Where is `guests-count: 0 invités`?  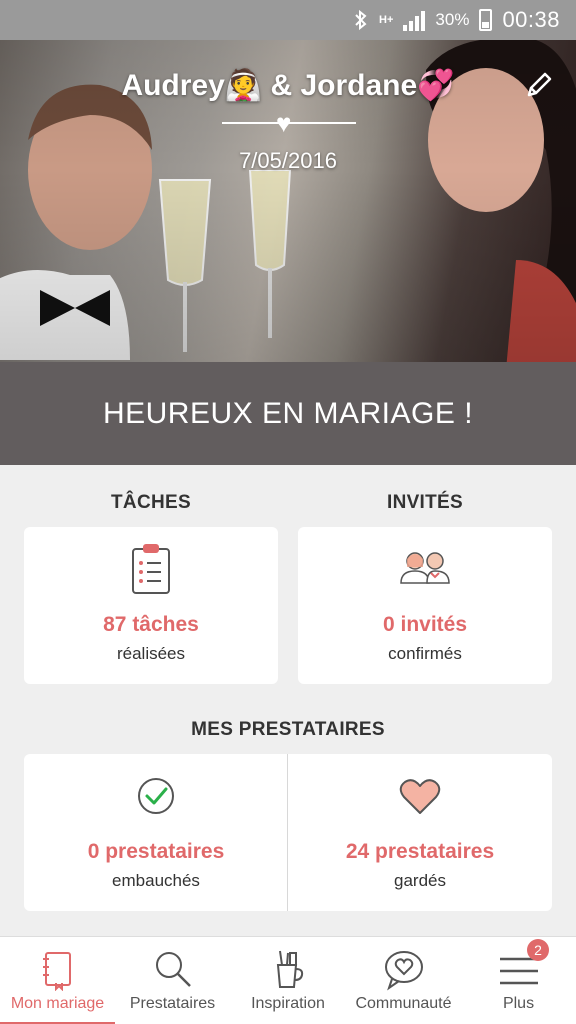
guests-count: 0 invités is located at coordinates (425, 624).